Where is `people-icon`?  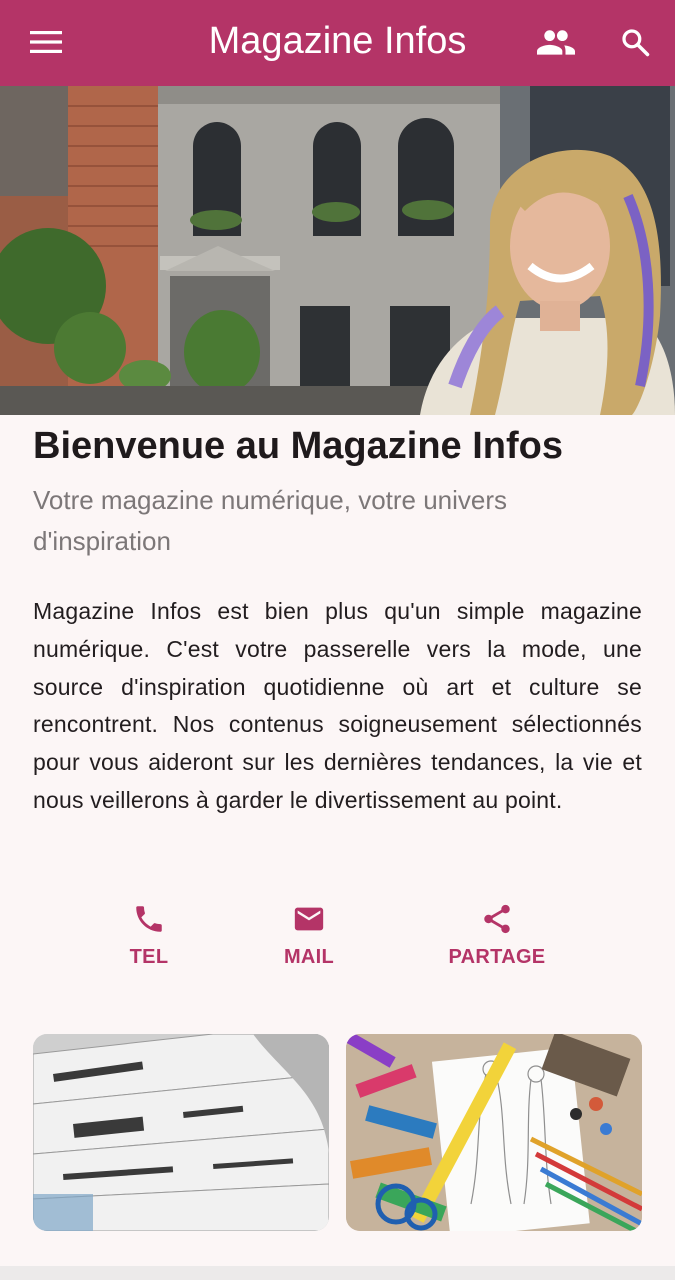
people-icon is located at coordinates (556, 42).